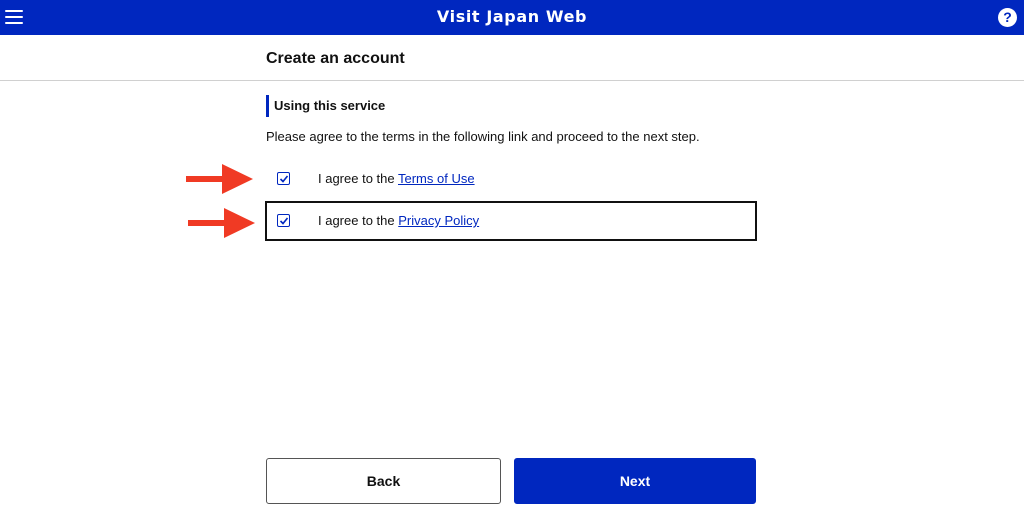 The height and width of the screenshot is (527, 1024). Describe the element at coordinates (1007, 17) in the screenshot. I see `help-icon: ?` at that location.